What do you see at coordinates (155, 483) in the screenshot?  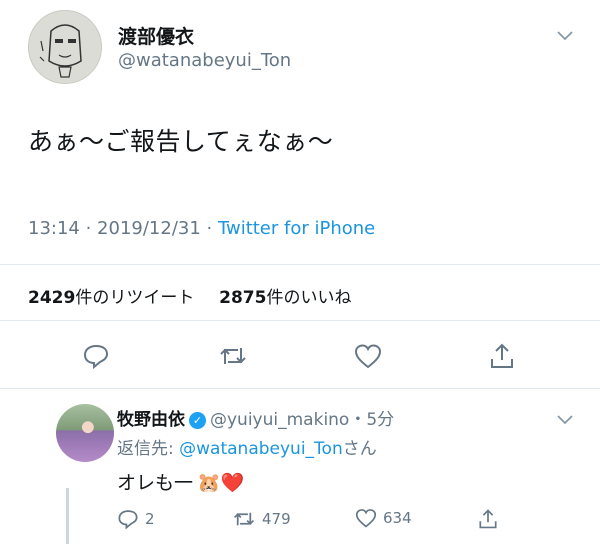 I see `reply-body: オレも一` at bounding box center [155, 483].